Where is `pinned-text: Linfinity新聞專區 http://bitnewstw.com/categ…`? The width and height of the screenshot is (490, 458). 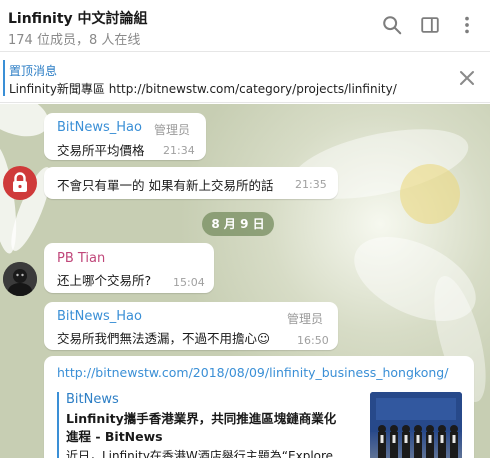
pinned-text: Linfinity新聞專區 http://bitnewstw.com/categ… is located at coordinates (203, 89).